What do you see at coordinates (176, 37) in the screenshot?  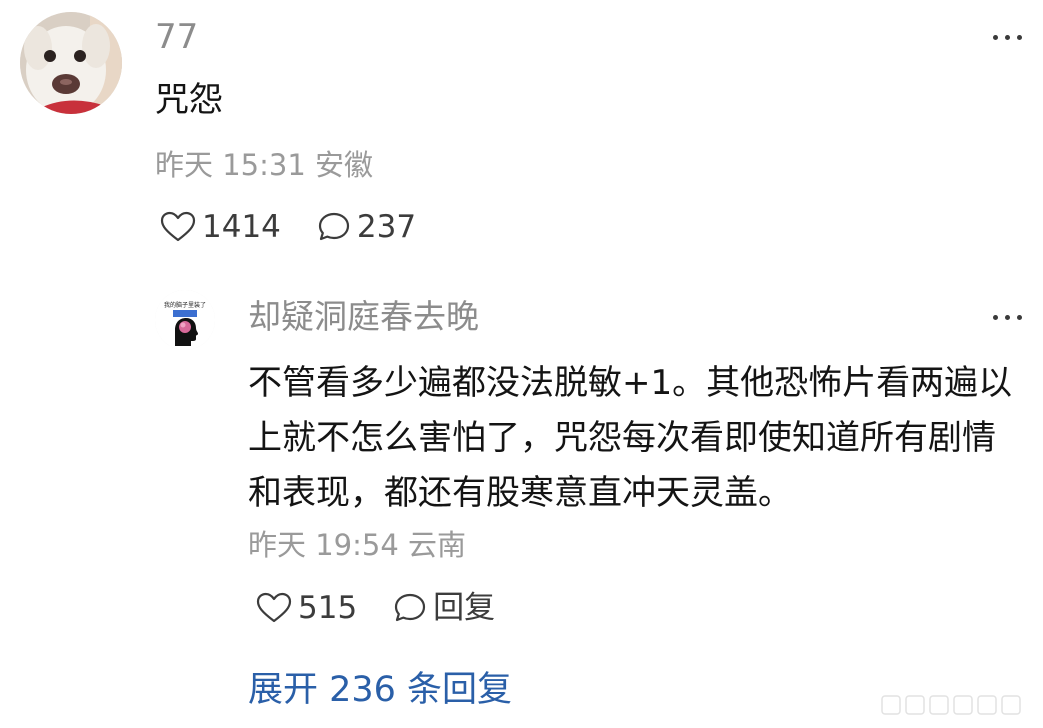 I see `comment-username: 77` at bounding box center [176, 37].